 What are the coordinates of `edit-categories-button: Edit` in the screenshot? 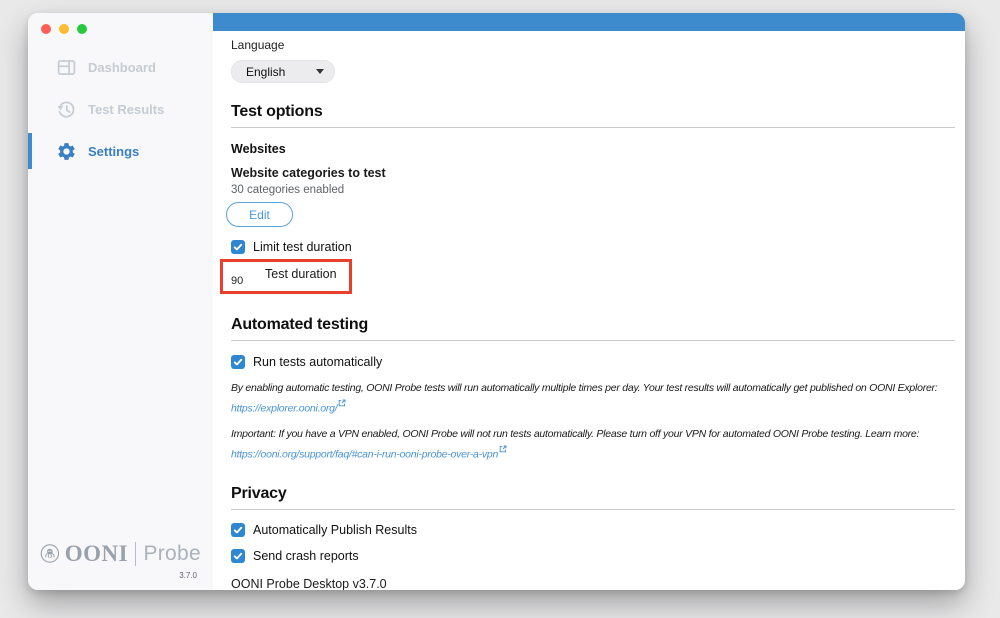 It's located at (259, 214).